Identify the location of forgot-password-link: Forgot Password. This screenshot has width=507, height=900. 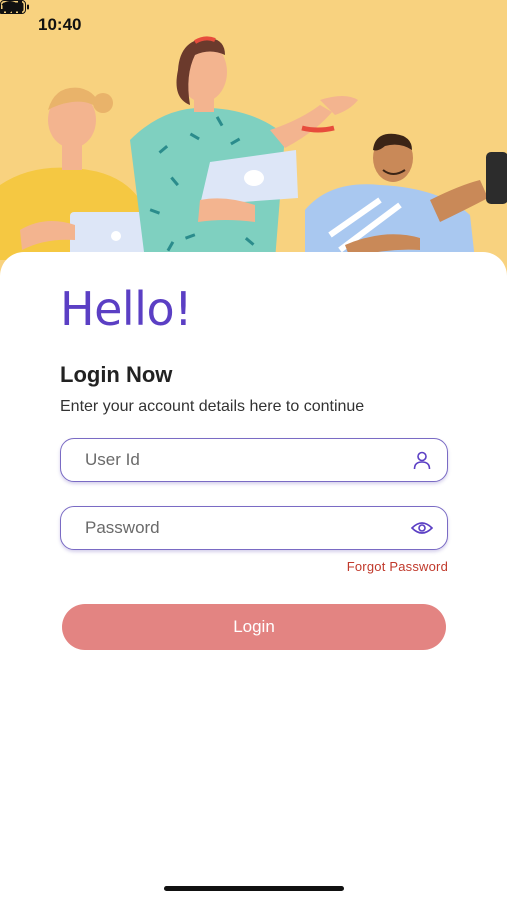
(397, 566).